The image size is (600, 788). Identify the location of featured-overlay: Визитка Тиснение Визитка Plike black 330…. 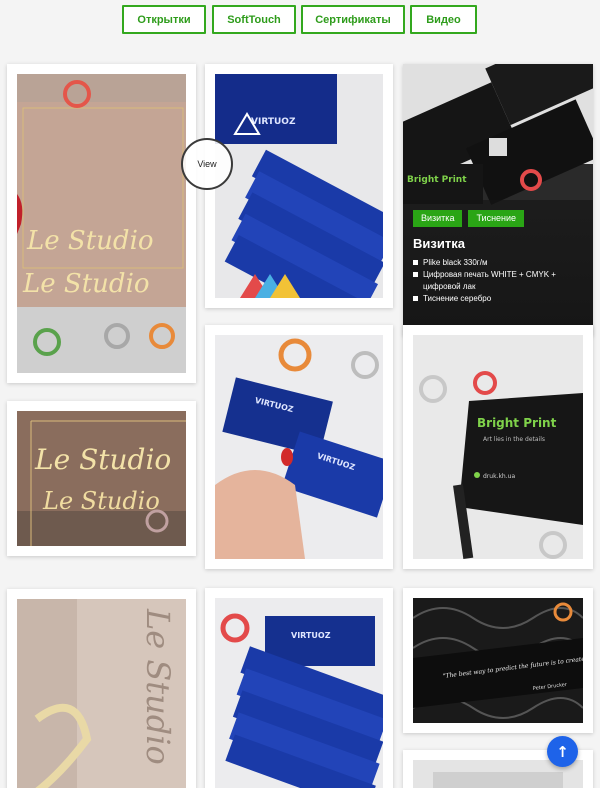
(498, 268).